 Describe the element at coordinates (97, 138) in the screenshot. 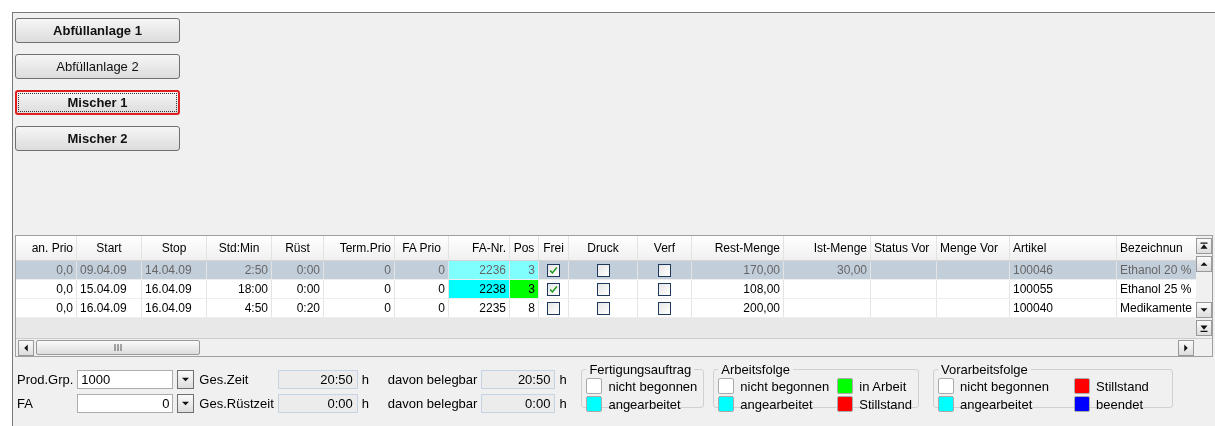

I see `machine-button: Mischer 2` at that location.